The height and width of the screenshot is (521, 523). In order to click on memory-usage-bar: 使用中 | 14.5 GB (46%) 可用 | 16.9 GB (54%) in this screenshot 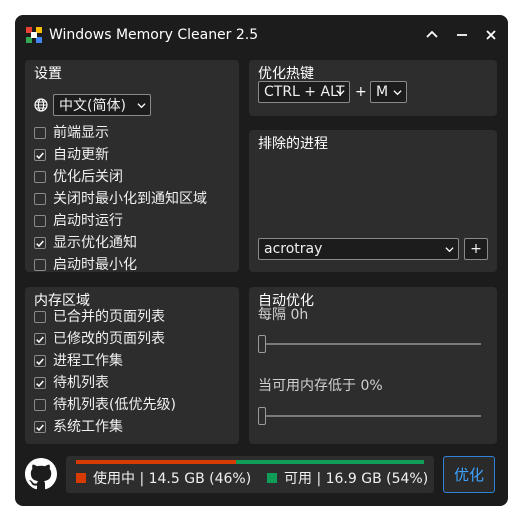, I will do `click(250, 474)`.